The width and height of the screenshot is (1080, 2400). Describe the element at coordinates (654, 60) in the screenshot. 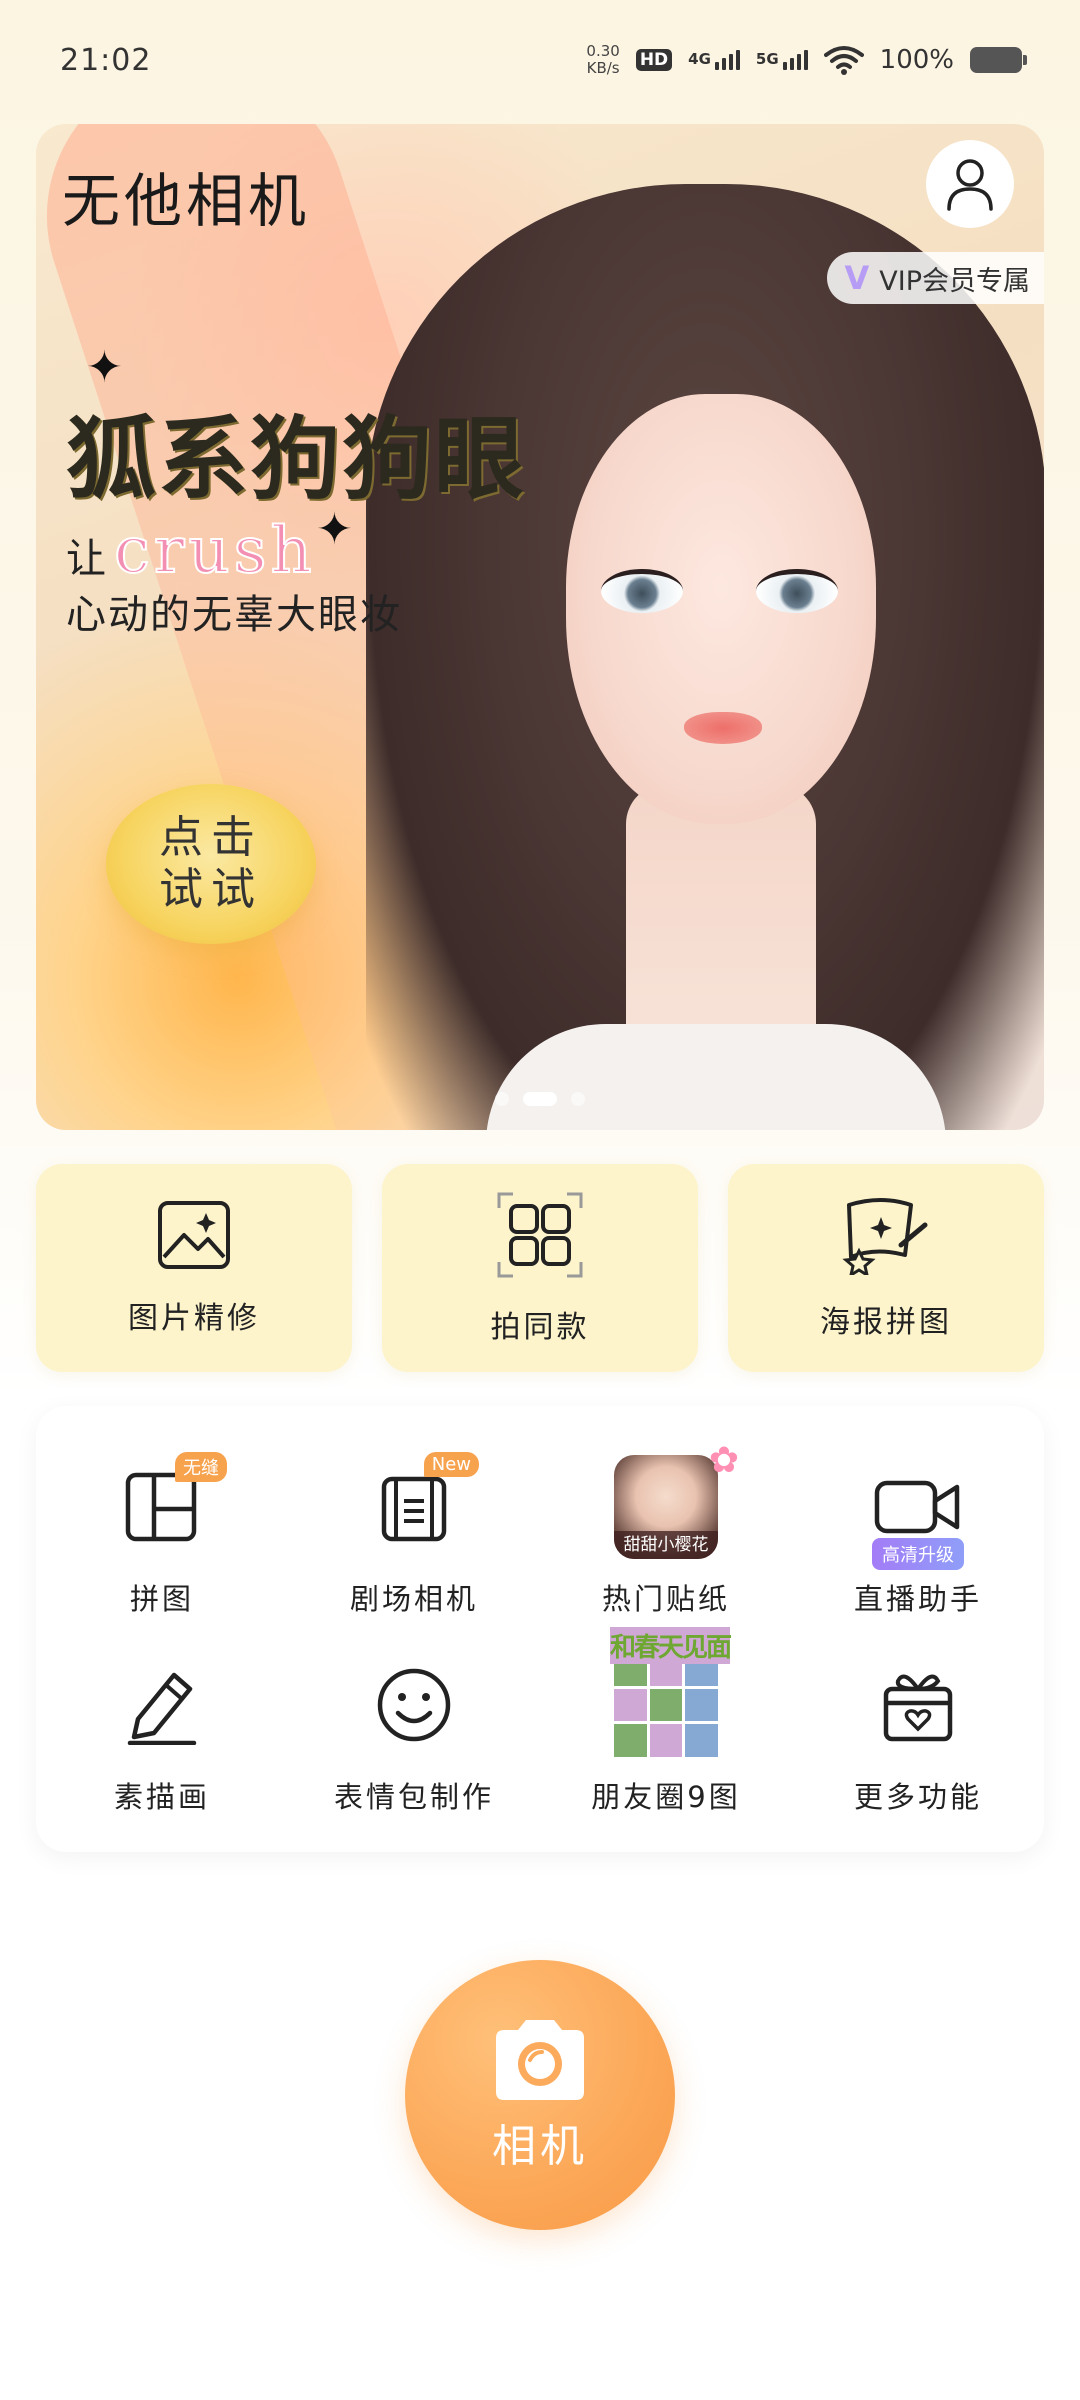

I see `hd-call-icon: HD` at that location.